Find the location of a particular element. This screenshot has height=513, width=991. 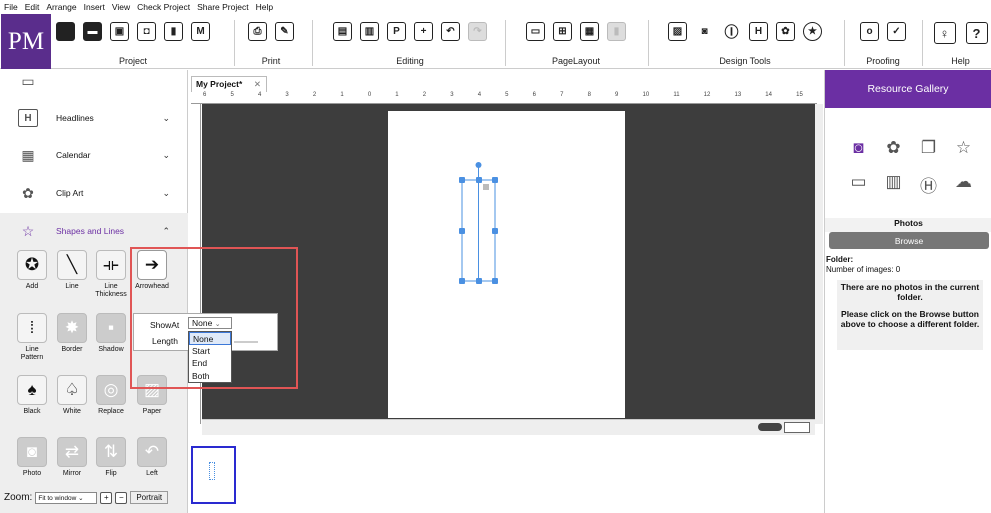

ruler-number: 15 is located at coordinates (799, 95).